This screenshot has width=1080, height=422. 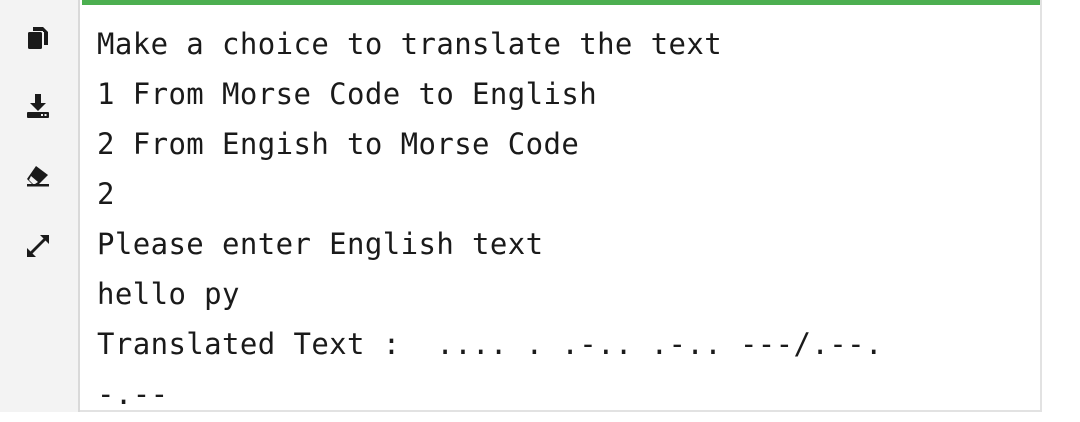 What do you see at coordinates (168, 294) in the screenshot?
I see `output-line: hello py` at bounding box center [168, 294].